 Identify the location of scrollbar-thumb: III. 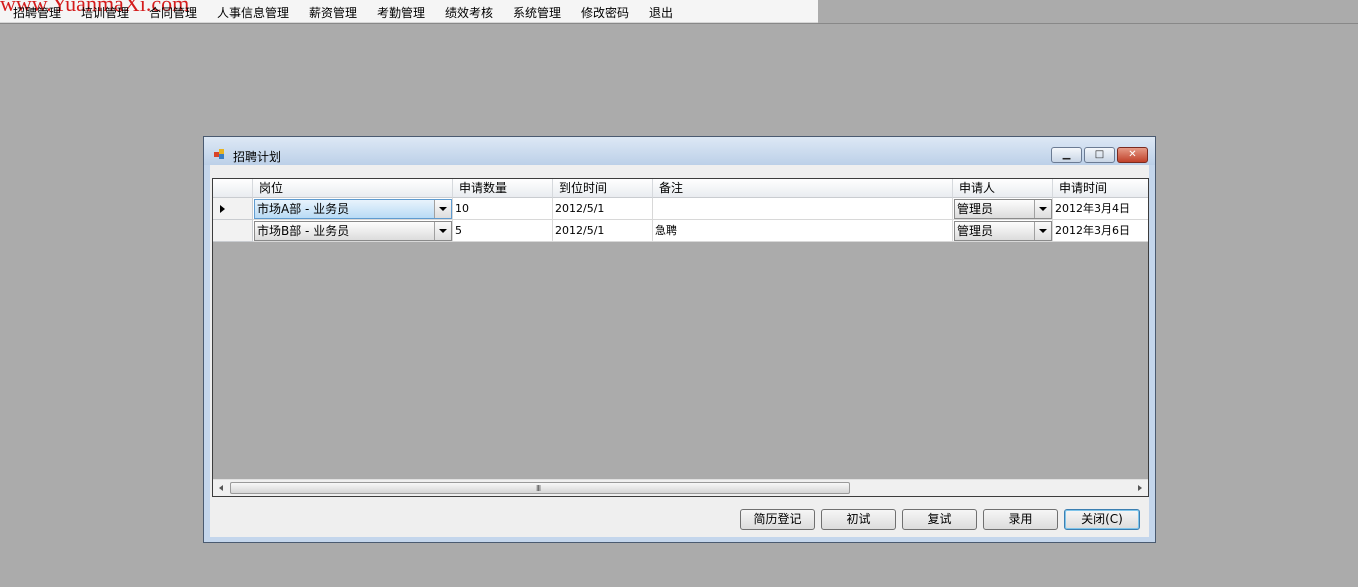
(540, 488).